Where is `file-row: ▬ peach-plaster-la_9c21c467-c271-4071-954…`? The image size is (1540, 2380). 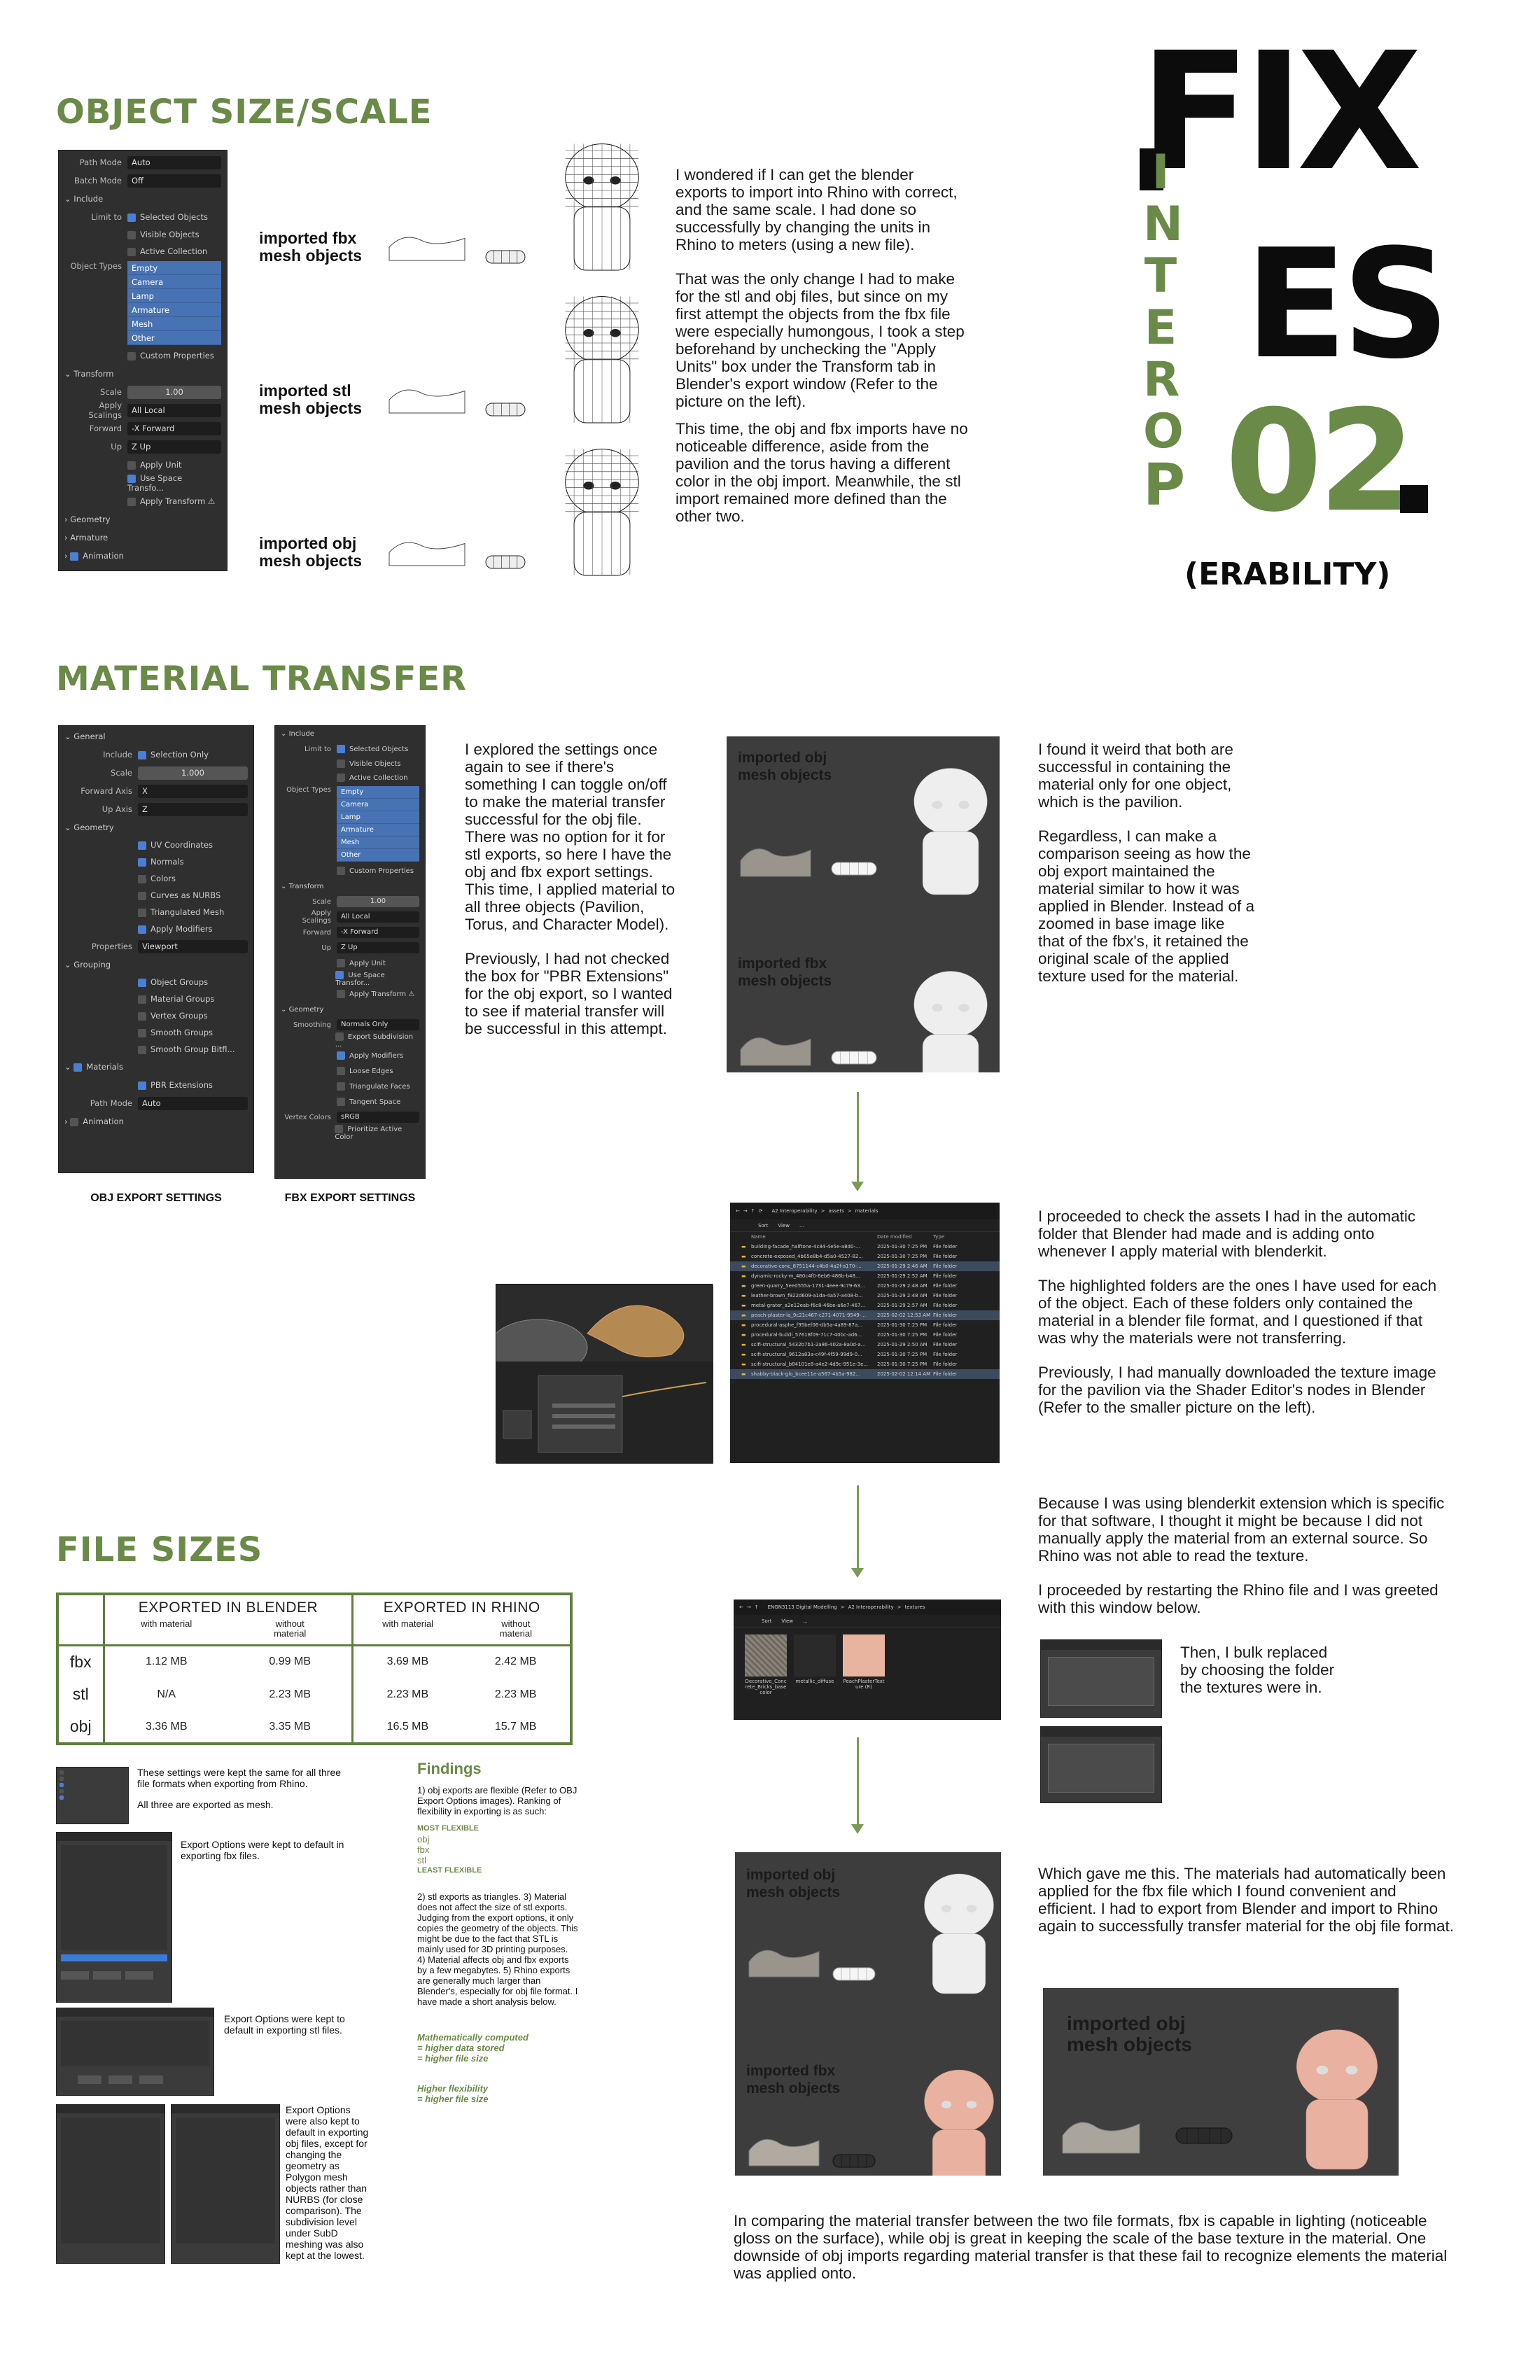 file-row: ▬ peach-plaster-la_9c21c467-c271-4071-954… is located at coordinates (865, 1315).